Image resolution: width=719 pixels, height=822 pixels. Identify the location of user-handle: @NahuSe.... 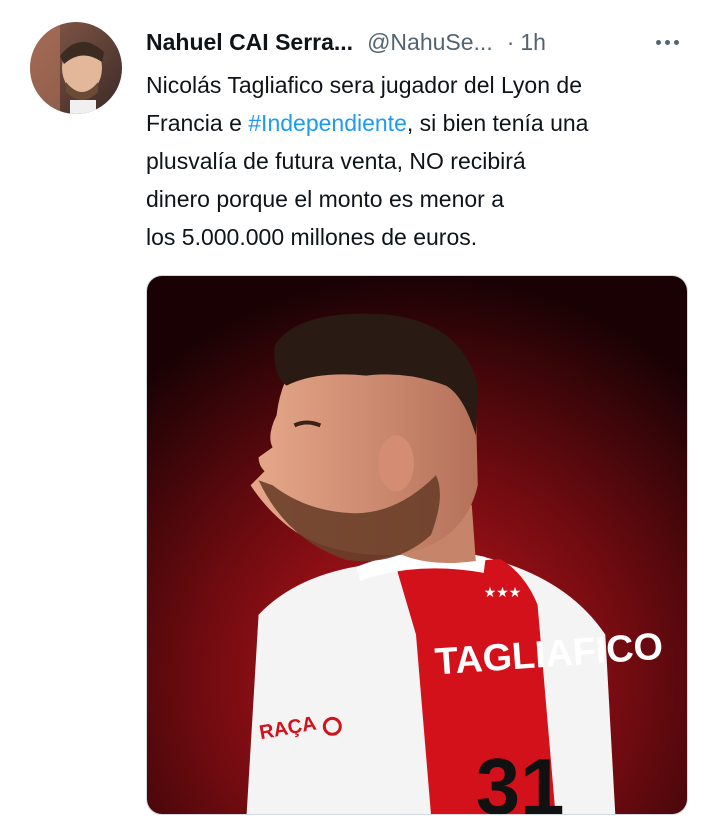
(430, 42).